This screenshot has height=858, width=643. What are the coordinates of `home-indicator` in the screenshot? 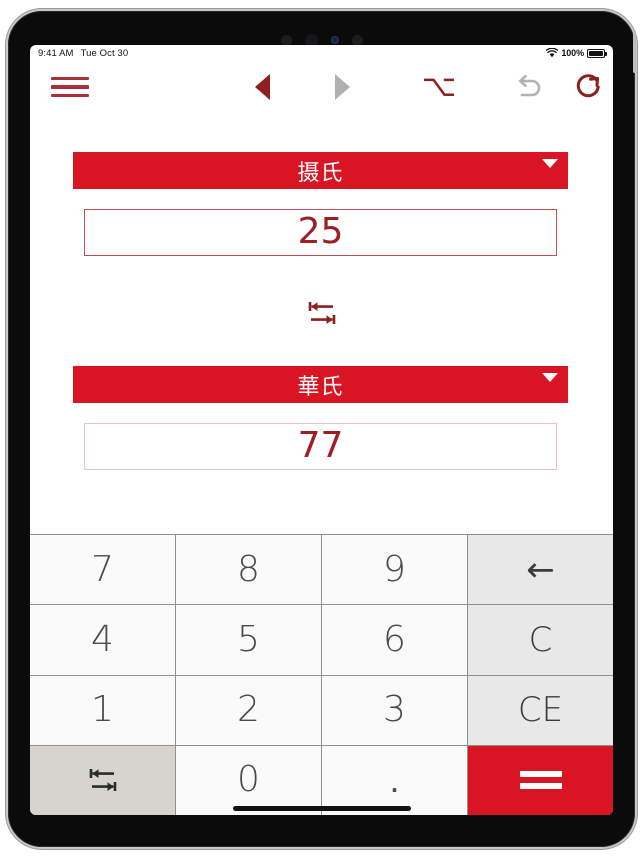 It's located at (321, 808).